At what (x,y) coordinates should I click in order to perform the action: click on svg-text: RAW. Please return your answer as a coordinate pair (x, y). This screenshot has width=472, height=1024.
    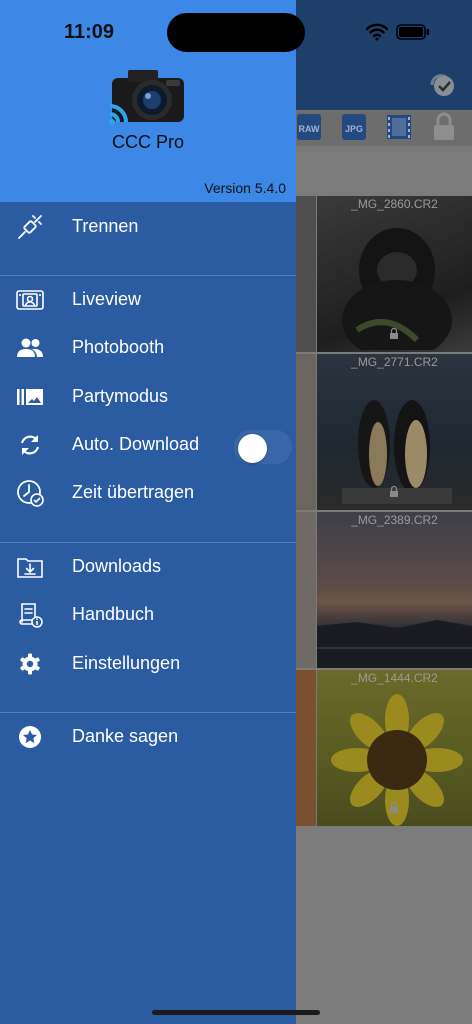
    Looking at the image, I should click on (310, 129).